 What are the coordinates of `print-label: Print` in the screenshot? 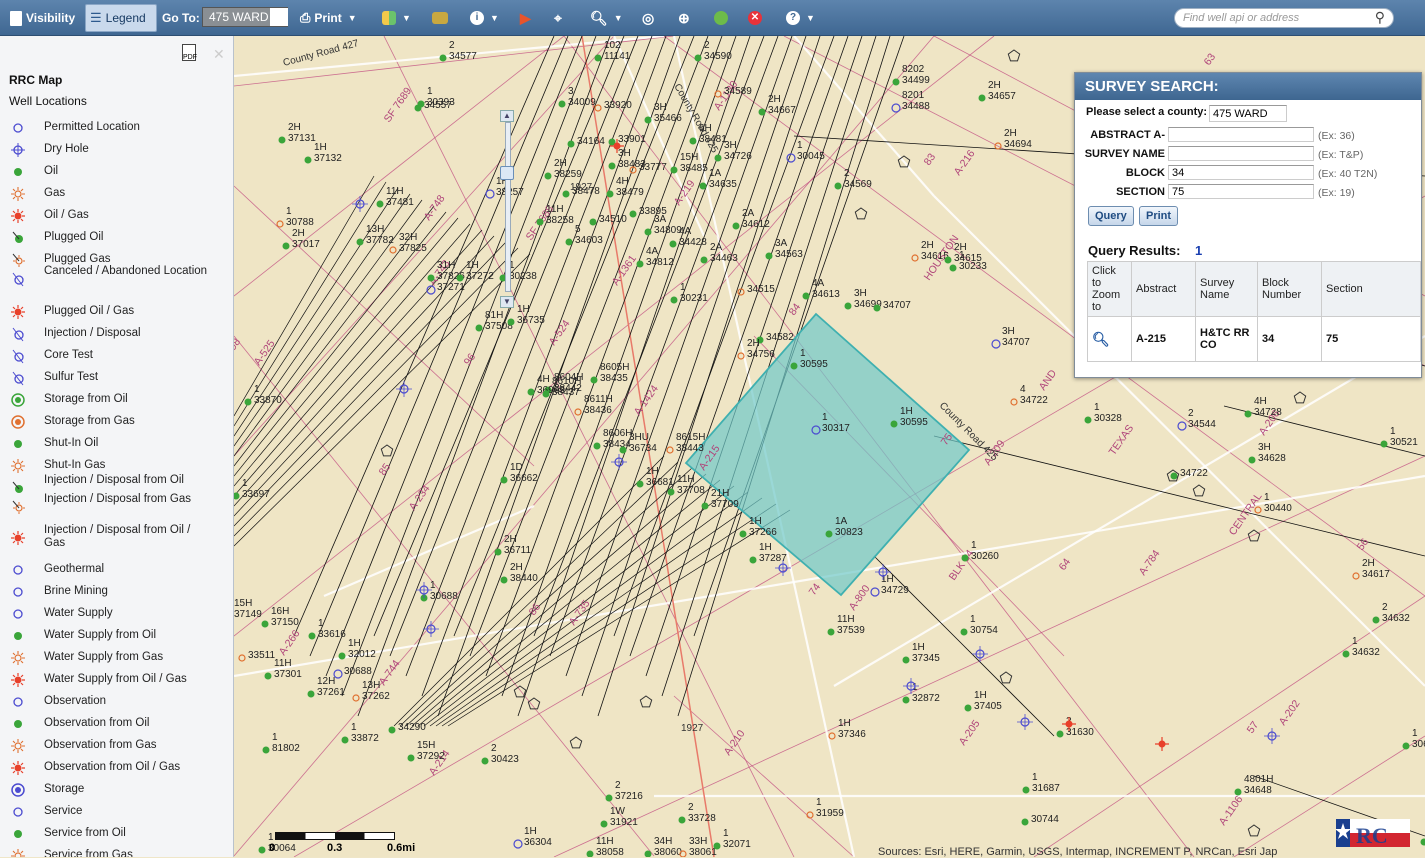 It's located at (327, 18).